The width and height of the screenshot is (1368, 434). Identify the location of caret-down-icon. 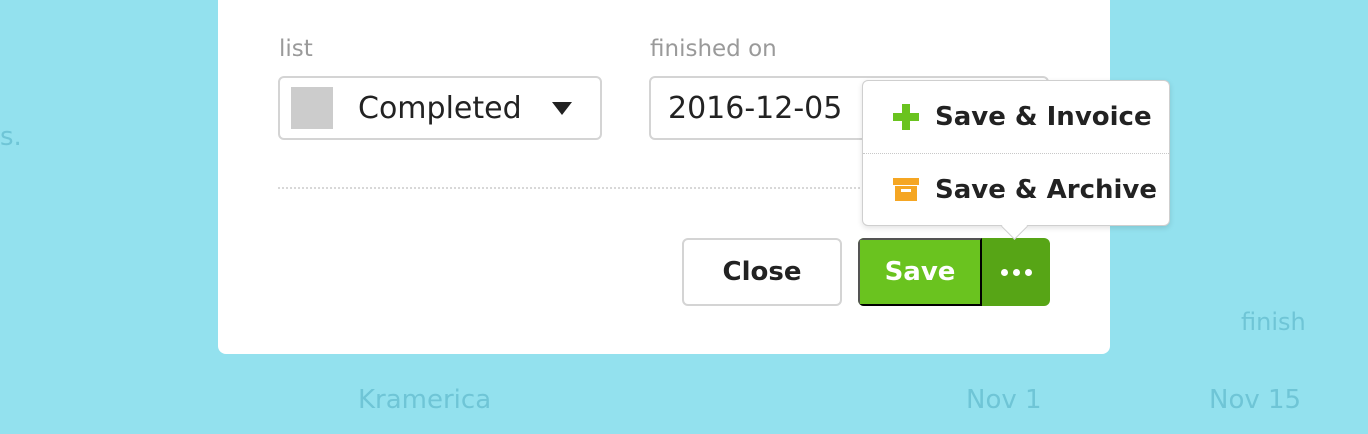
(561, 108).